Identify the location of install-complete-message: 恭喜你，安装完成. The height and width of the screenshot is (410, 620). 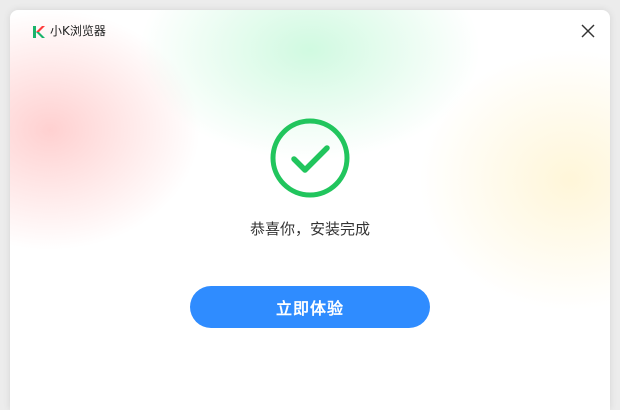
(309, 229).